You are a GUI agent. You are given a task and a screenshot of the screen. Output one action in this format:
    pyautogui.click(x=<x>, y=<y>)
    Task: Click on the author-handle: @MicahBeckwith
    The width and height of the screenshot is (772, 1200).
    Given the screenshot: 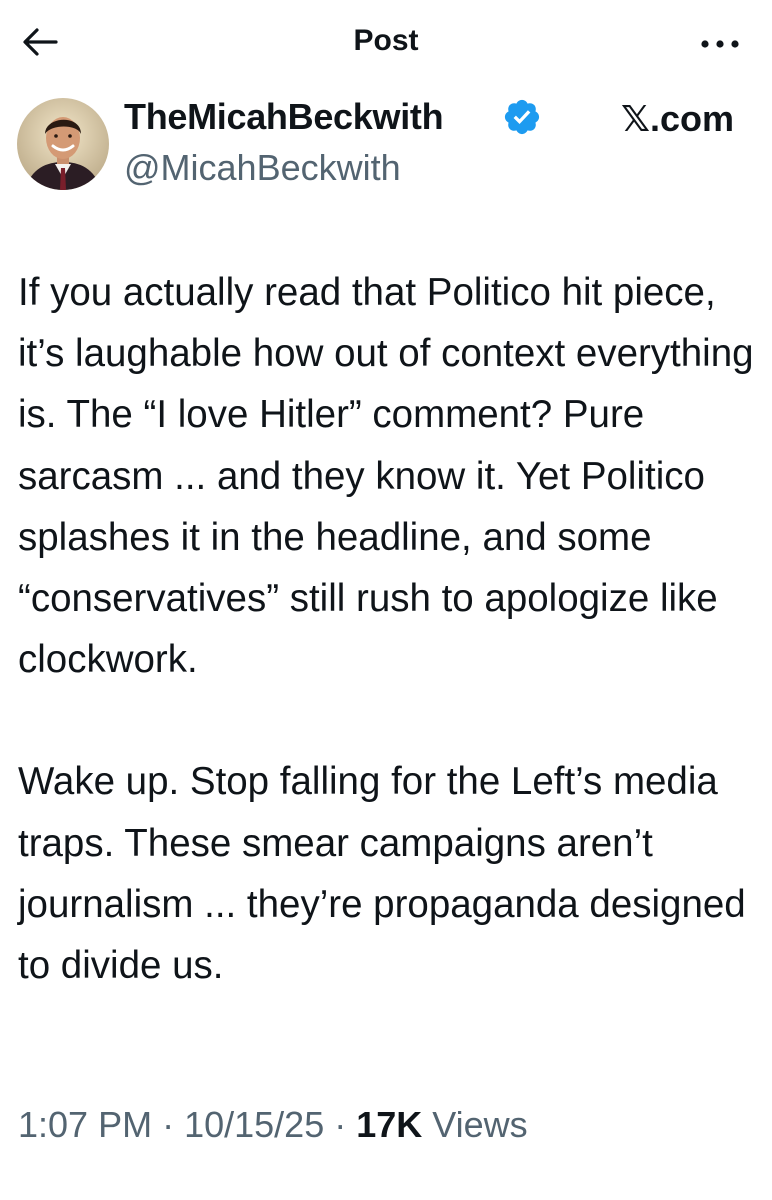 What is the action you would take?
    pyautogui.click(x=262, y=168)
    